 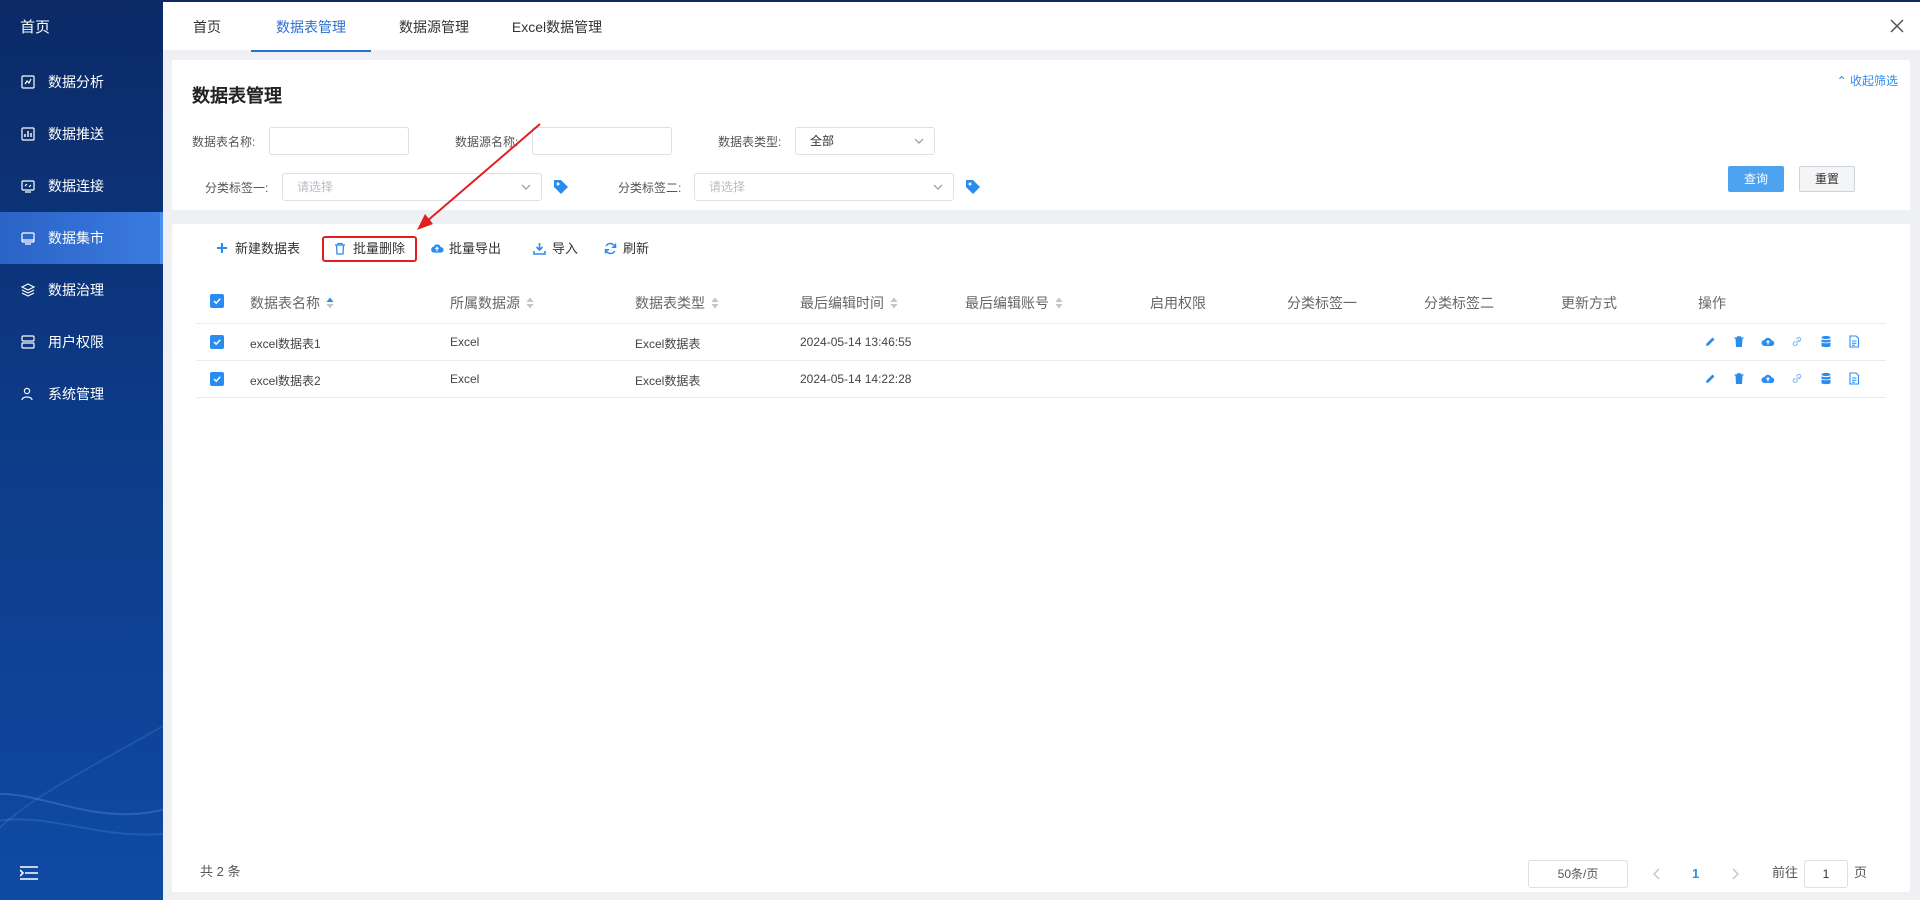 What do you see at coordinates (76, 82) in the screenshot?
I see `sidebar-item-label: 数据分析` at bounding box center [76, 82].